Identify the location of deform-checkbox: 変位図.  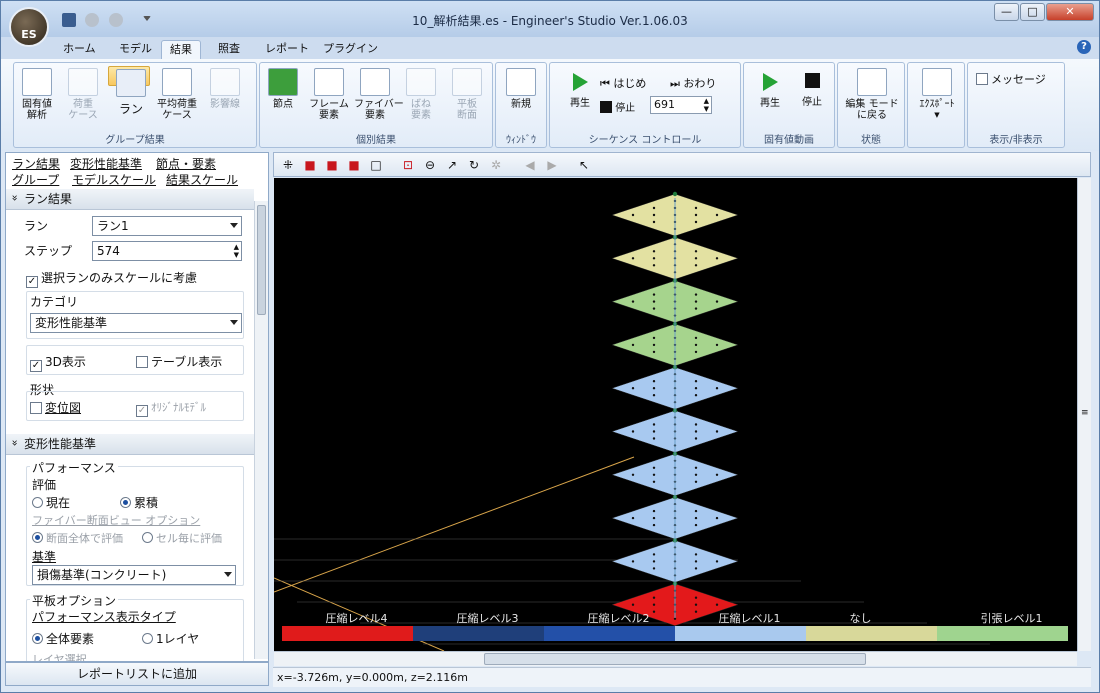
(55, 407).